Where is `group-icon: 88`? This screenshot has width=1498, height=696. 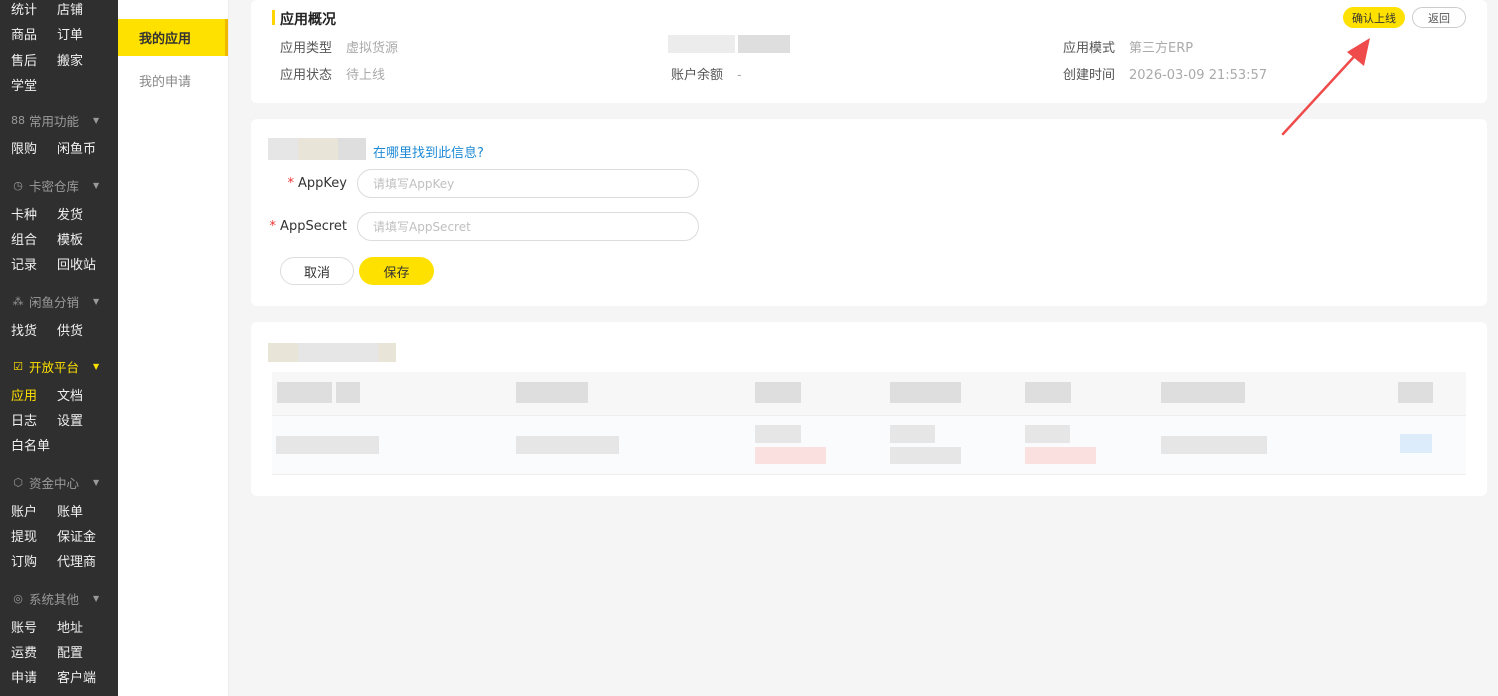 group-icon: 88 is located at coordinates (18, 120).